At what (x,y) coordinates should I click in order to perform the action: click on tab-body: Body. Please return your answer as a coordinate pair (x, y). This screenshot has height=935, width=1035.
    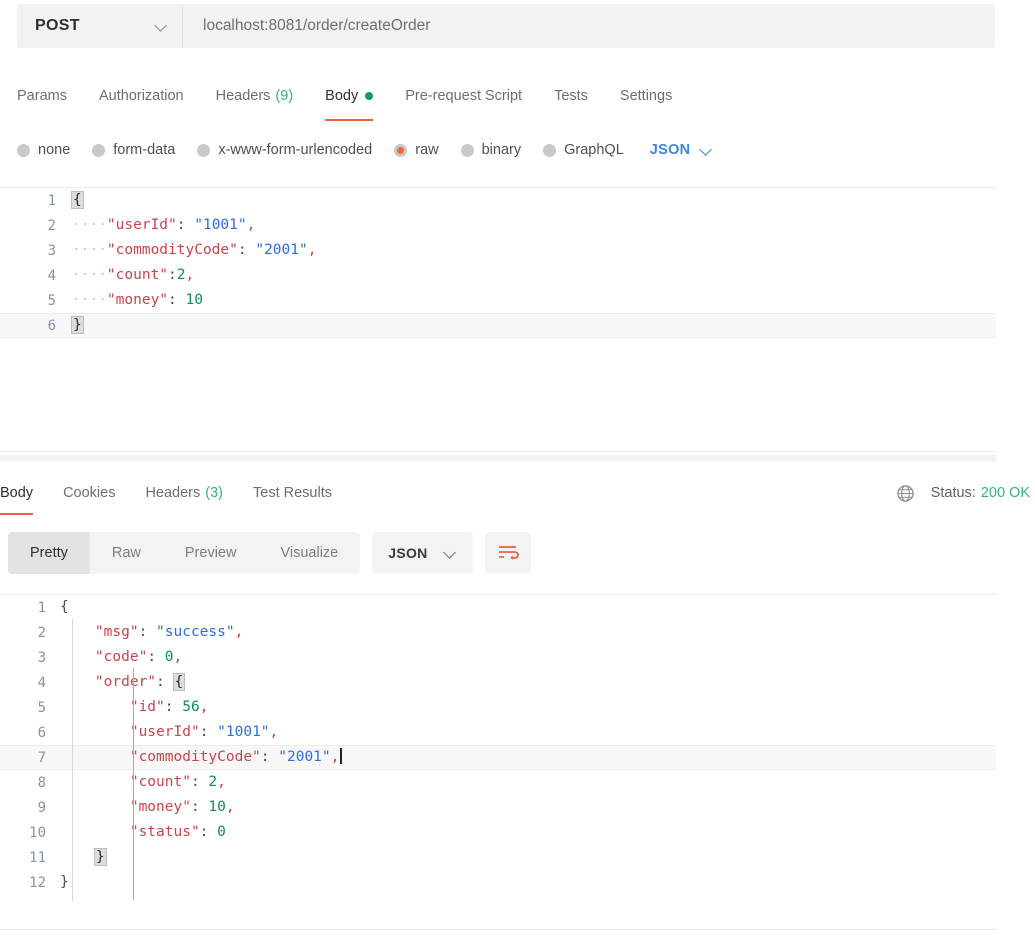
    Looking at the image, I should click on (349, 99).